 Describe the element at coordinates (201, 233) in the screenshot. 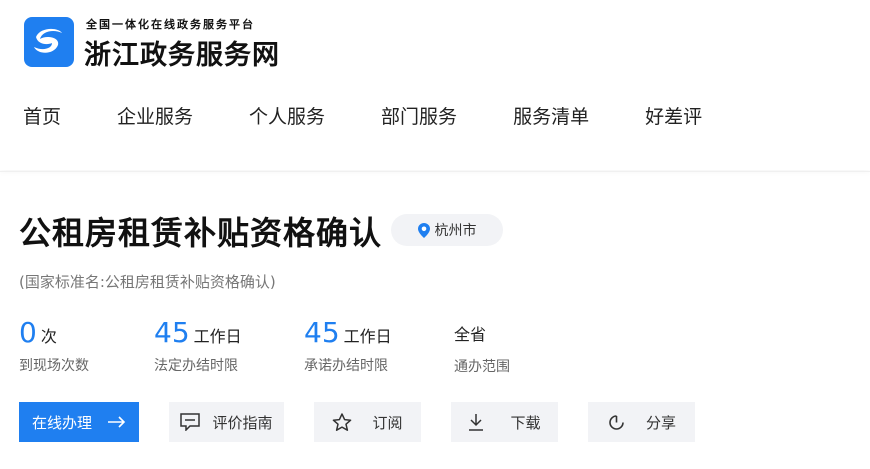

I see `service-title: 公租房租赁补贴资格确认` at that location.